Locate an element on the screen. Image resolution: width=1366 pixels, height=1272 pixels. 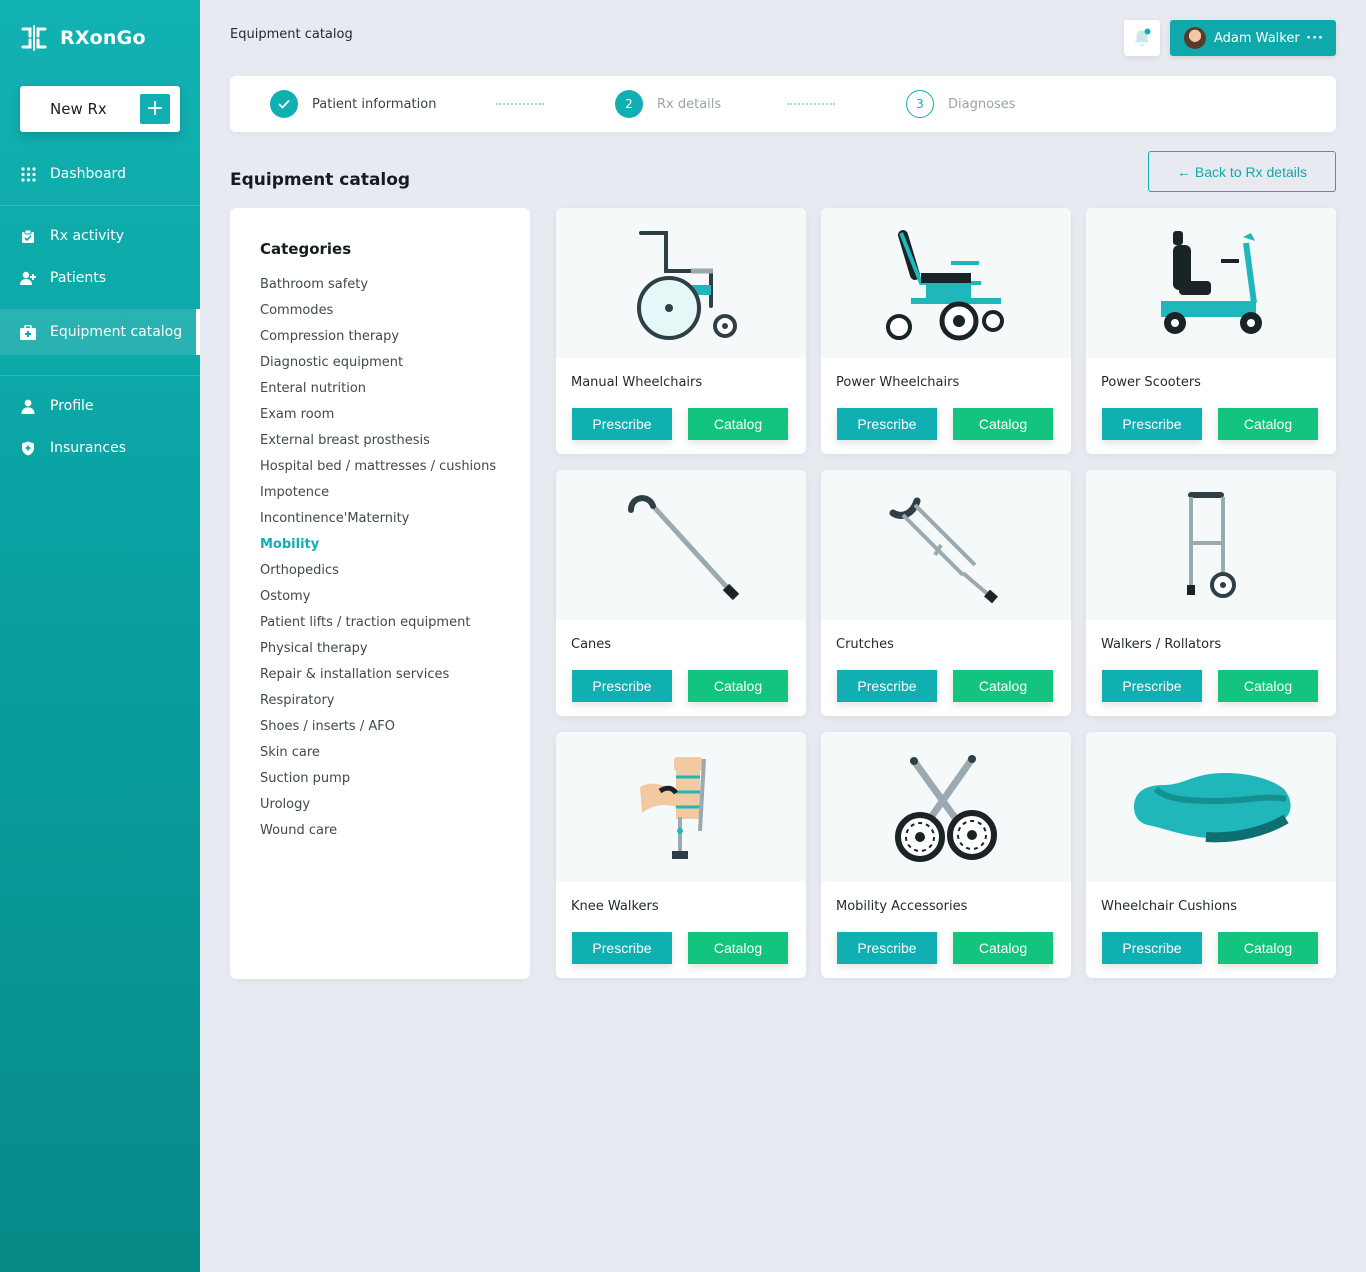
product-card: Canes Prescribe Catalog is located at coordinates (681, 593).